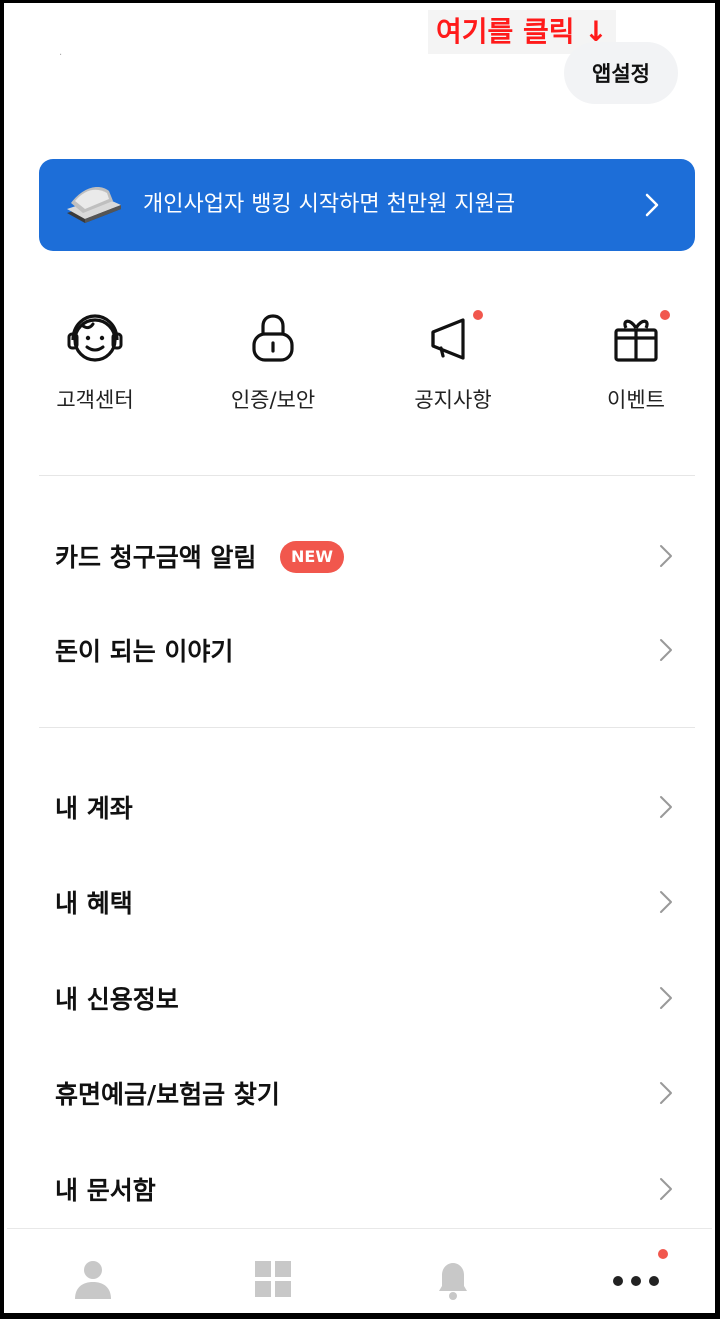 This screenshot has width=720, height=1319. What do you see at coordinates (273, 400) in the screenshot?
I see `quick-menu-label: 인증/보안` at bounding box center [273, 400].